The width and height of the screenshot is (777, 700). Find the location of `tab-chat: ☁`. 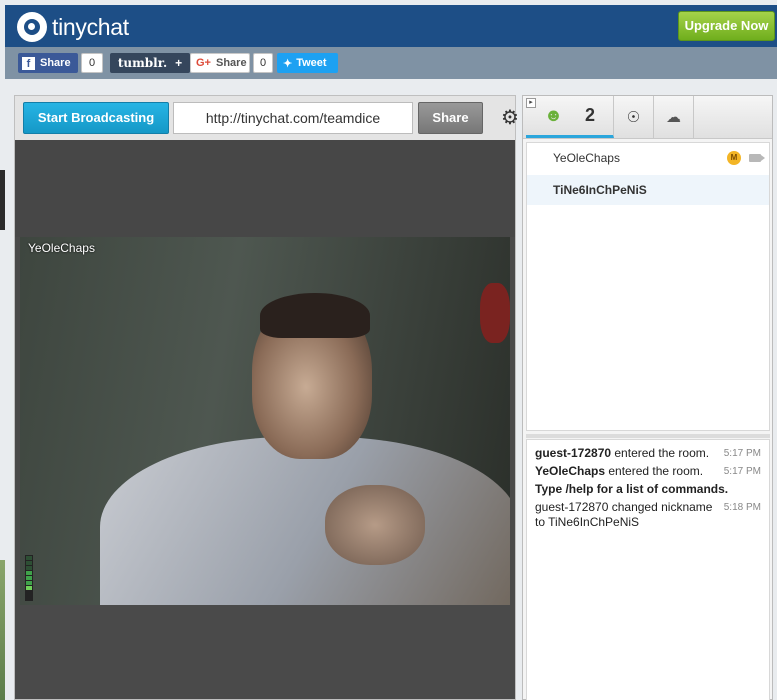

tab-chat: ☁ is located at coordinates (674, 117).